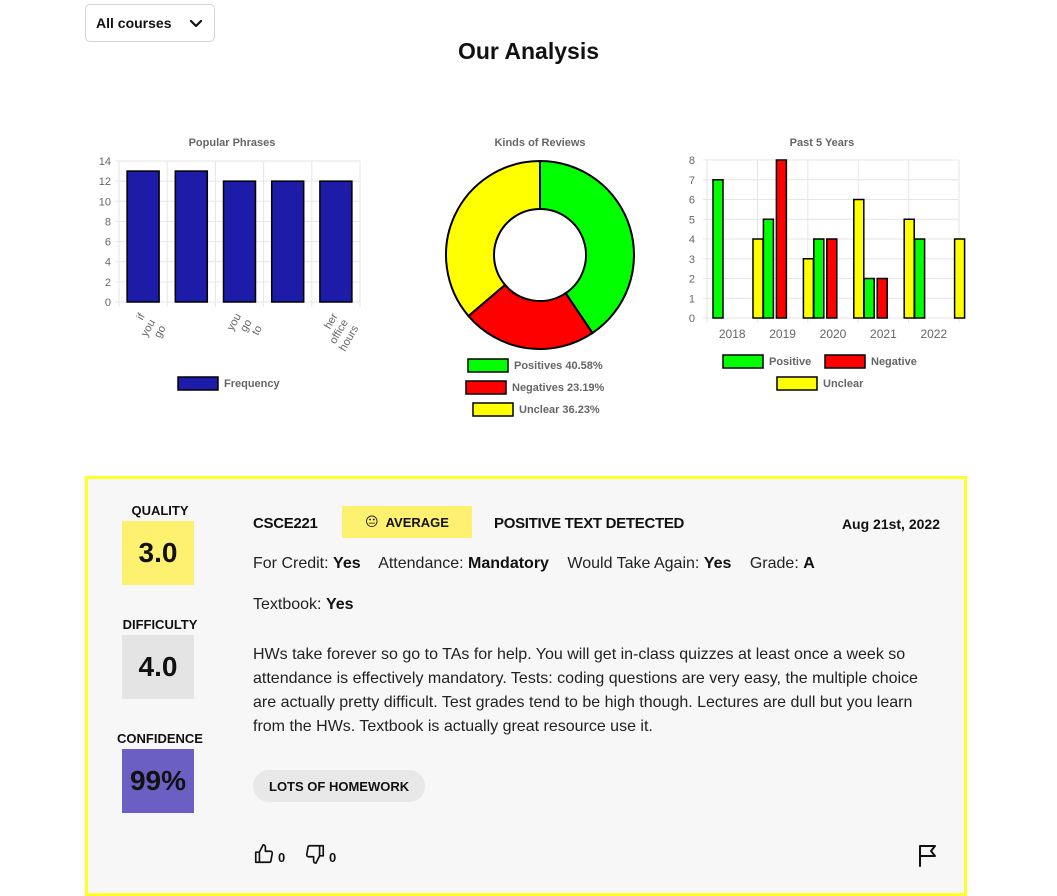 Image resolution: width=1057 pixels, height=896 pixels. Describe the element at coordinates (252, 384) in the screenshot. I see `legend-label-frequency: Frequency` at that location.